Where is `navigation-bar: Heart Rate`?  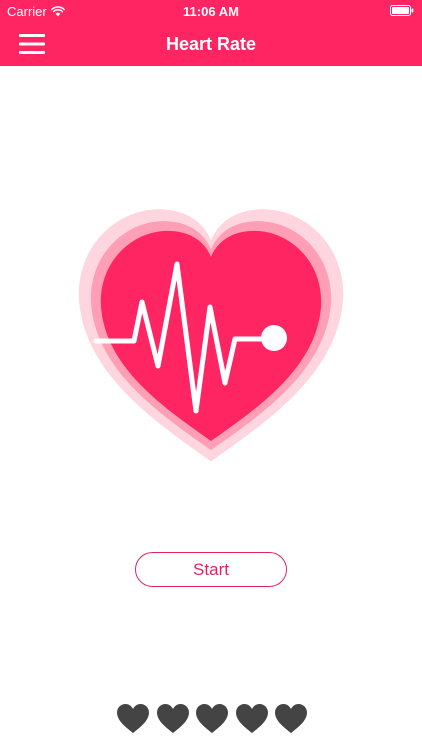 navigation-bar: Heart Rate is located at coordinates (211, 44).